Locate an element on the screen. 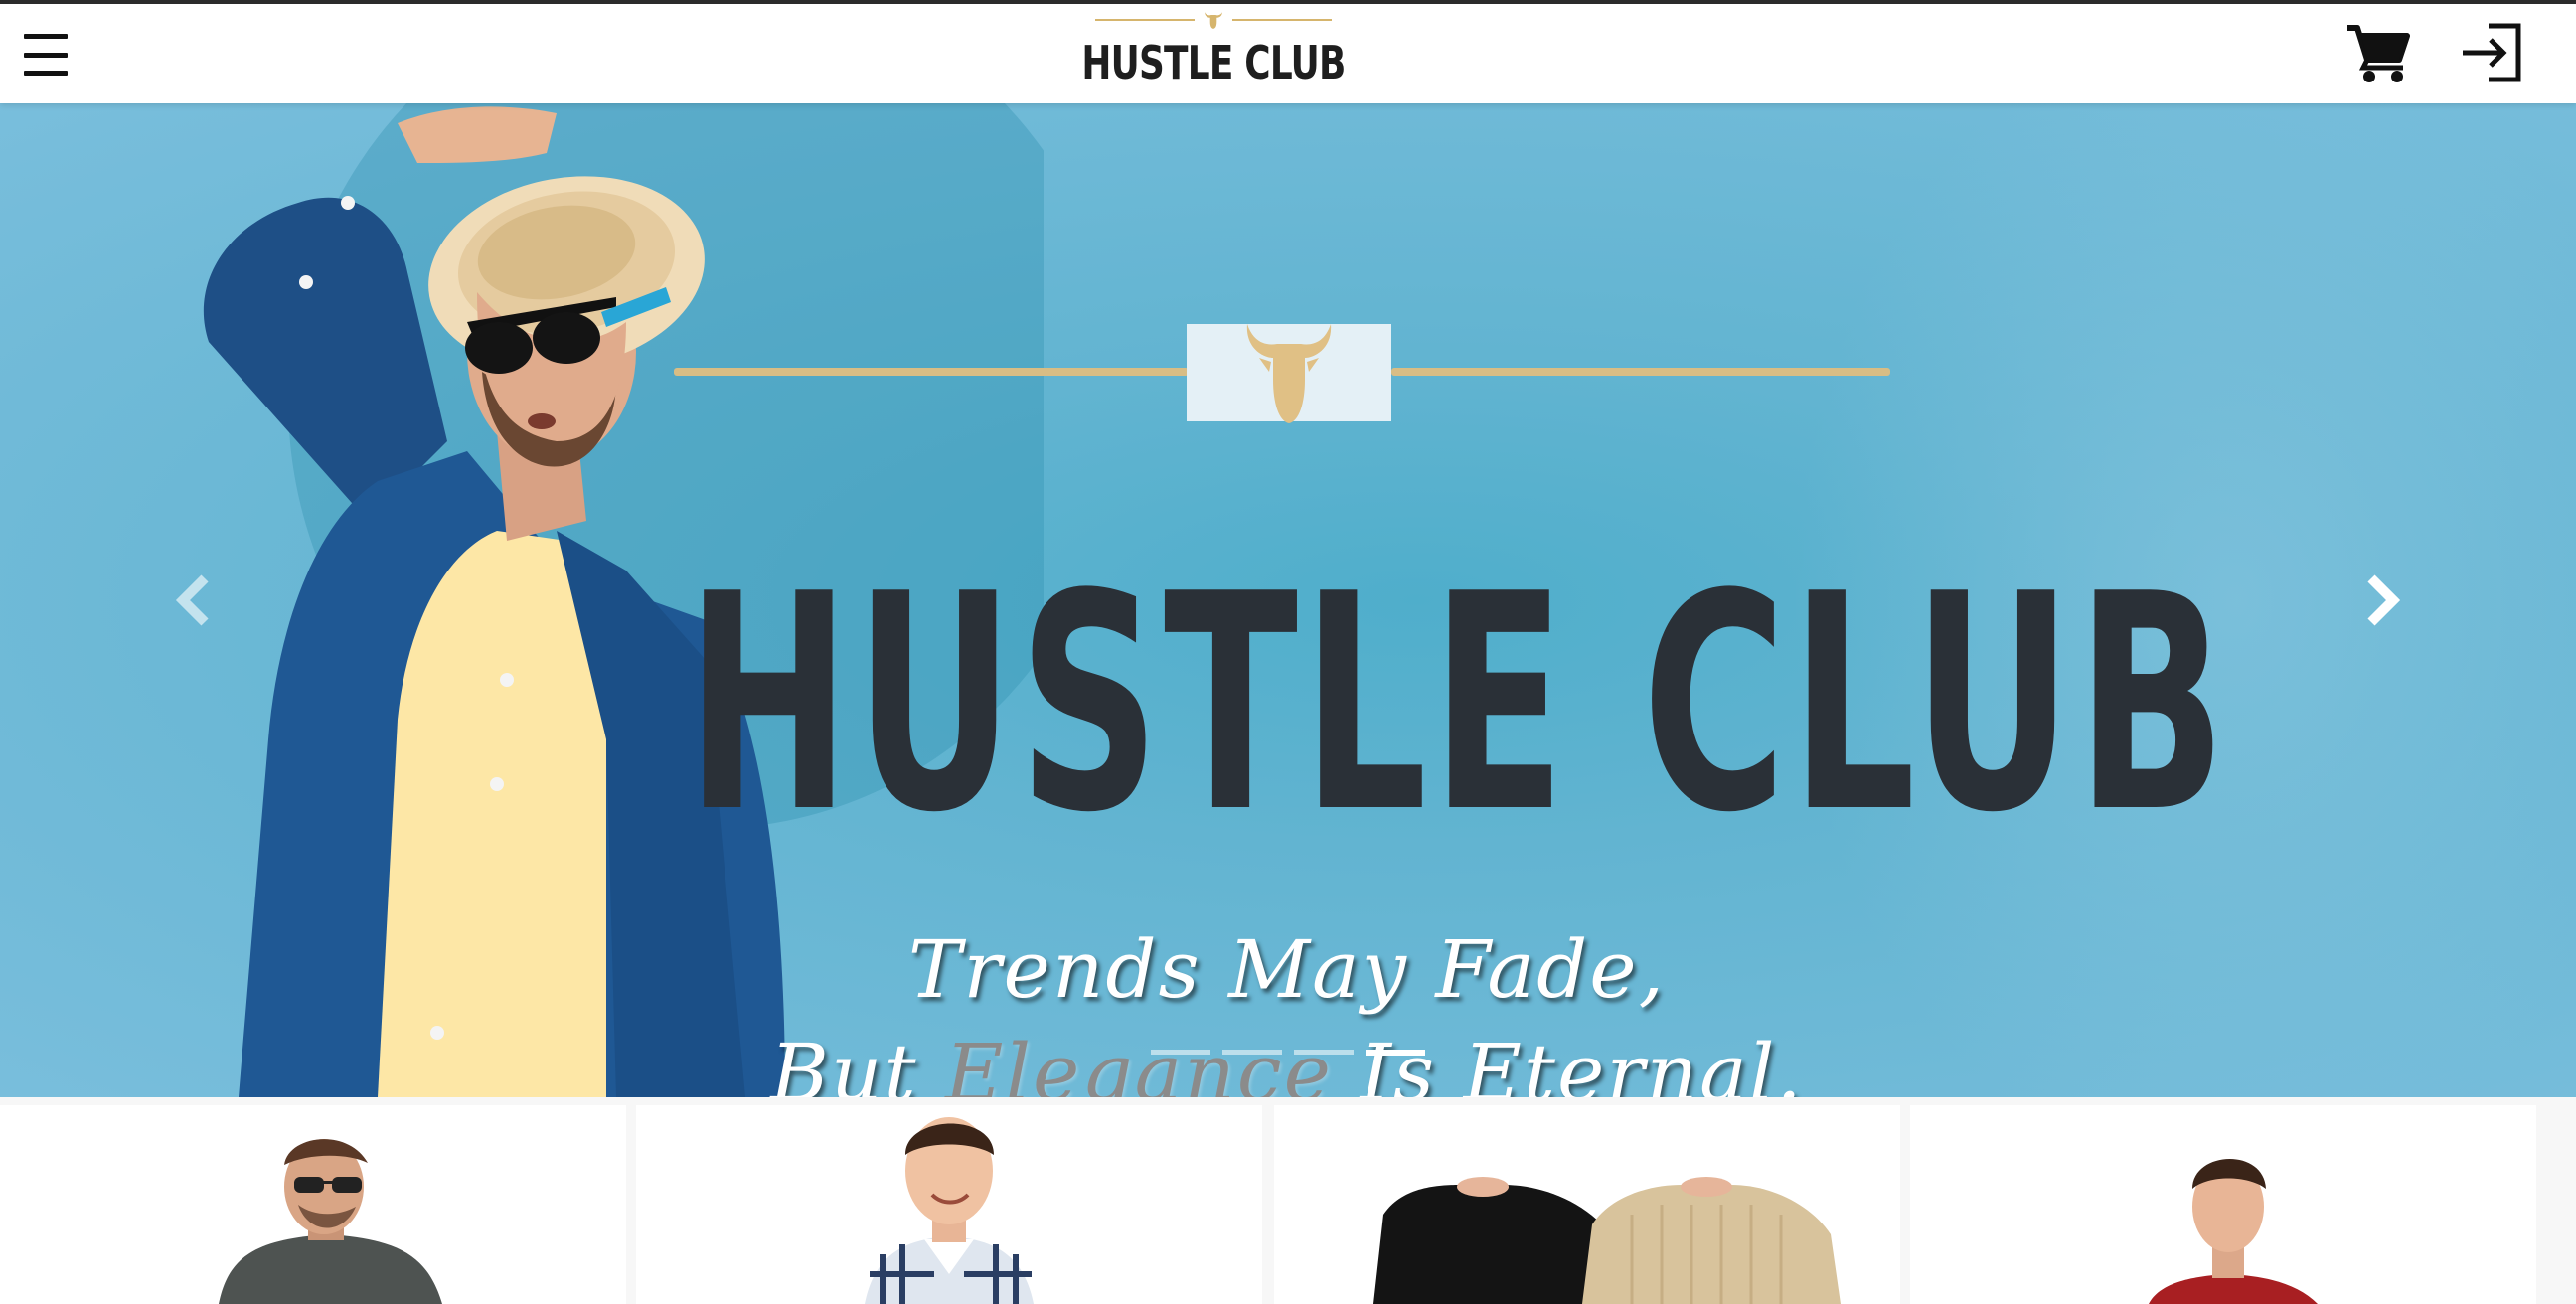 The image size is (2576, 1304). tagline-line-2-end: Is Eternal. is located at coordinates (1568, 1062).